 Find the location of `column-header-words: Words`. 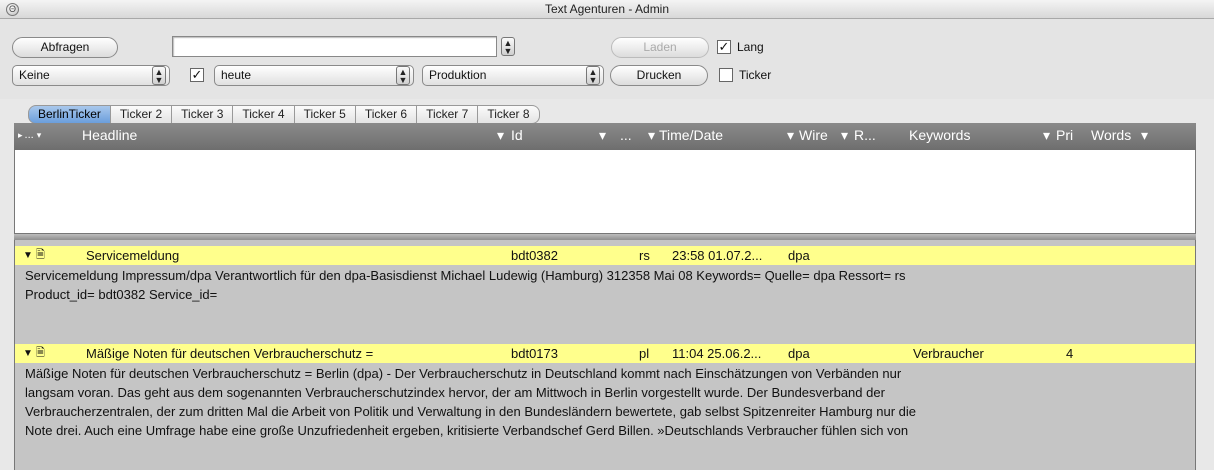

column-header-words: Words is located at coordinates (1111, 135).